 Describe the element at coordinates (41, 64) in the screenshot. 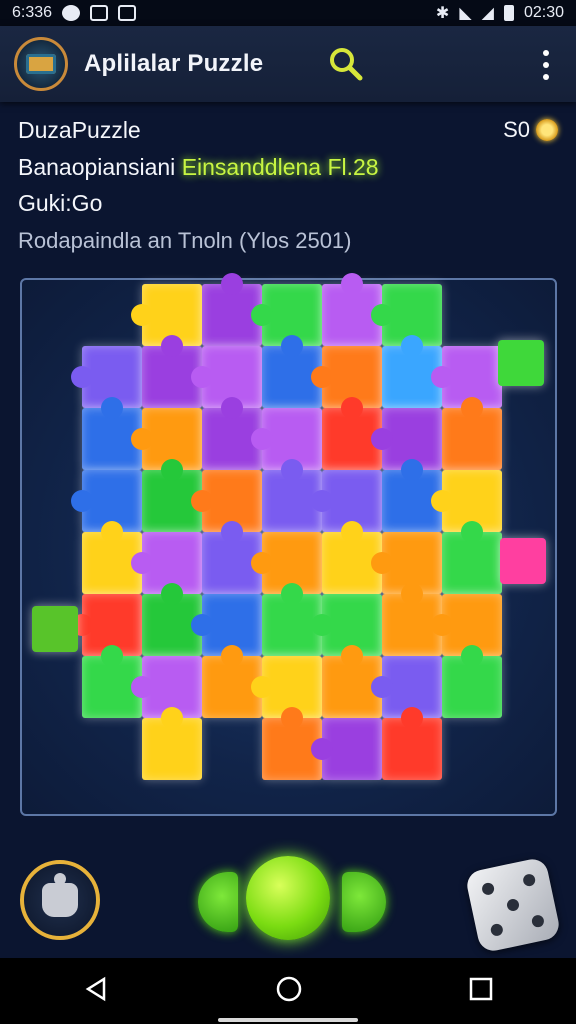

I see `app-logo-icon` at that location.